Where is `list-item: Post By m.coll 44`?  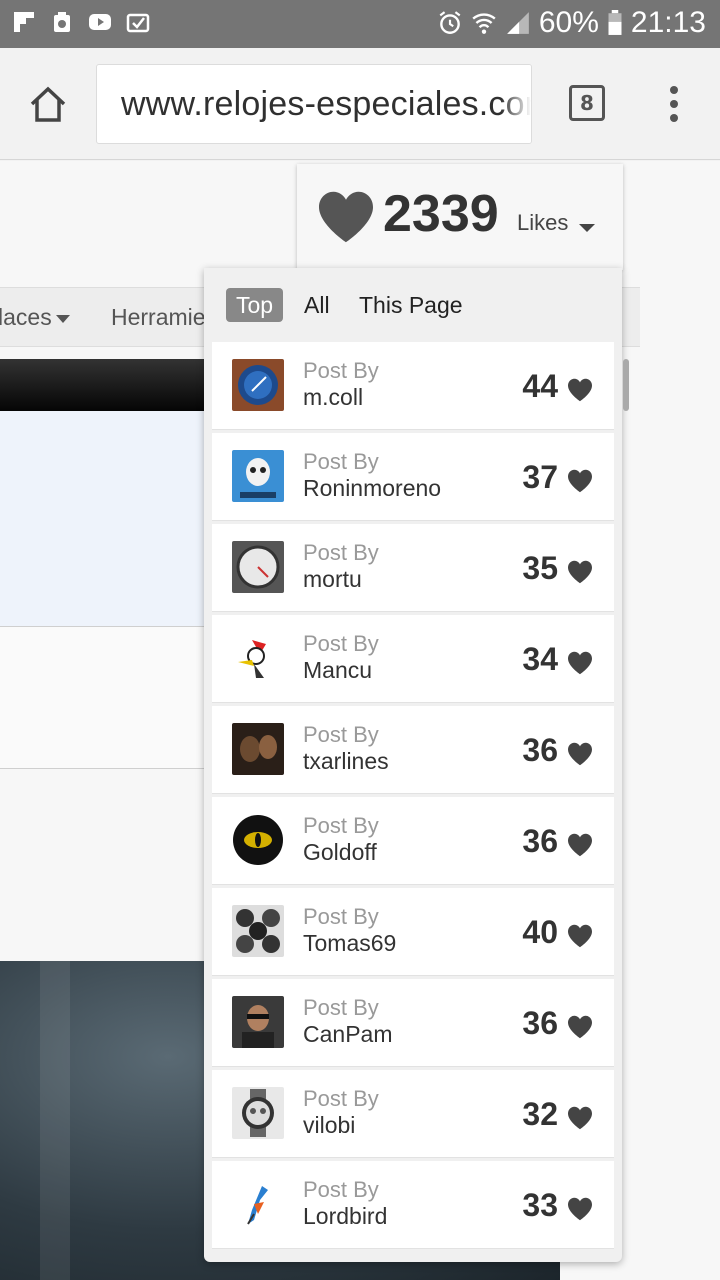
list-item: Post By m.coll 44 is located at coordinates (413, 386).